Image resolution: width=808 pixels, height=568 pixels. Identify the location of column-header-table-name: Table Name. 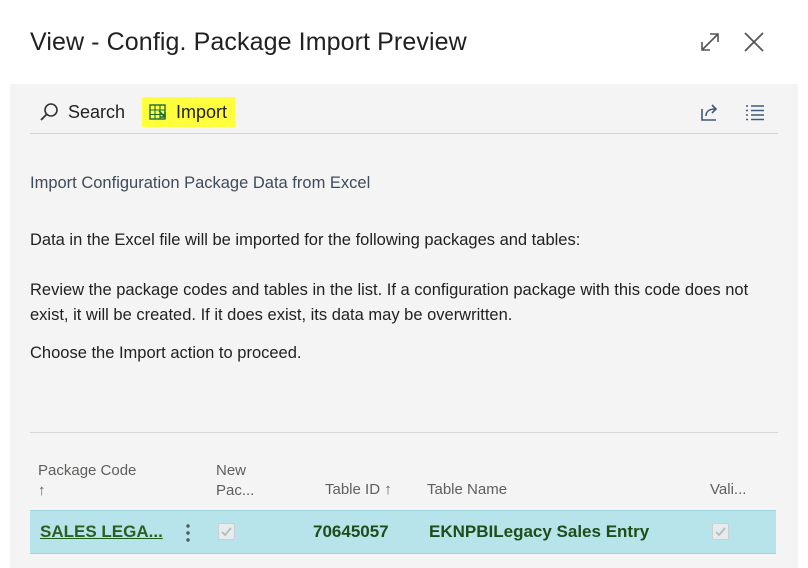
(467, 490).